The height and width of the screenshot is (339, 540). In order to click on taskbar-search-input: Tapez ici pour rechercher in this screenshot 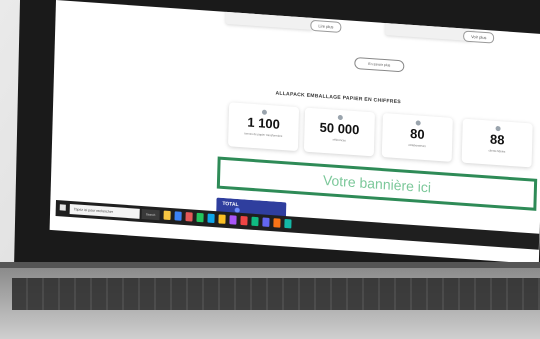, I will do `click(104, 211)`.